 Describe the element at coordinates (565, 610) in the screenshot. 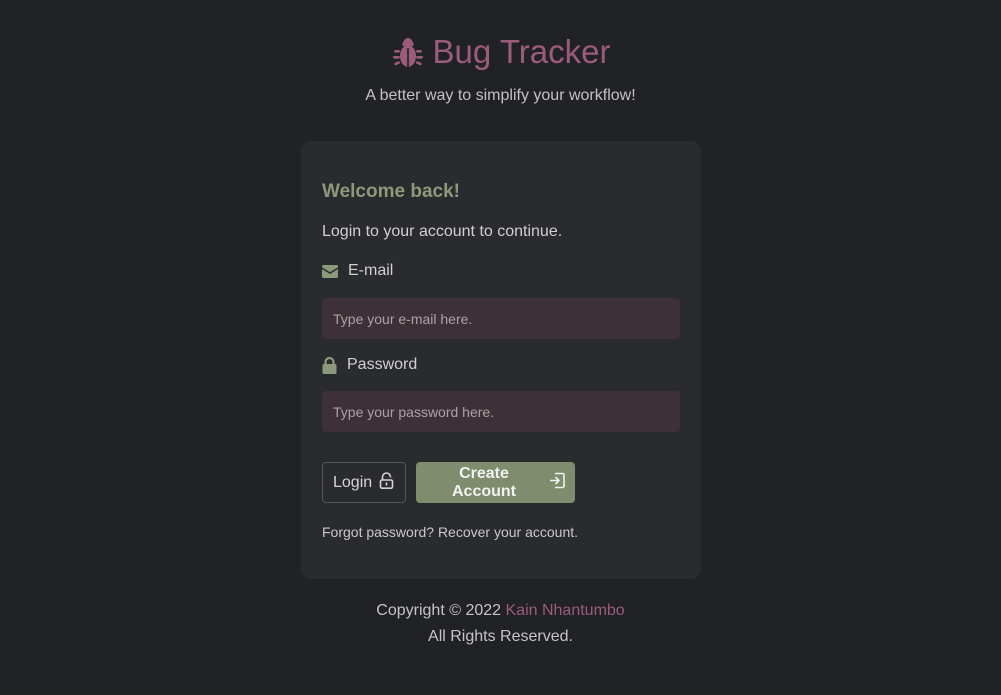

I see `author-link: Kain Nhantumbo` at that location.